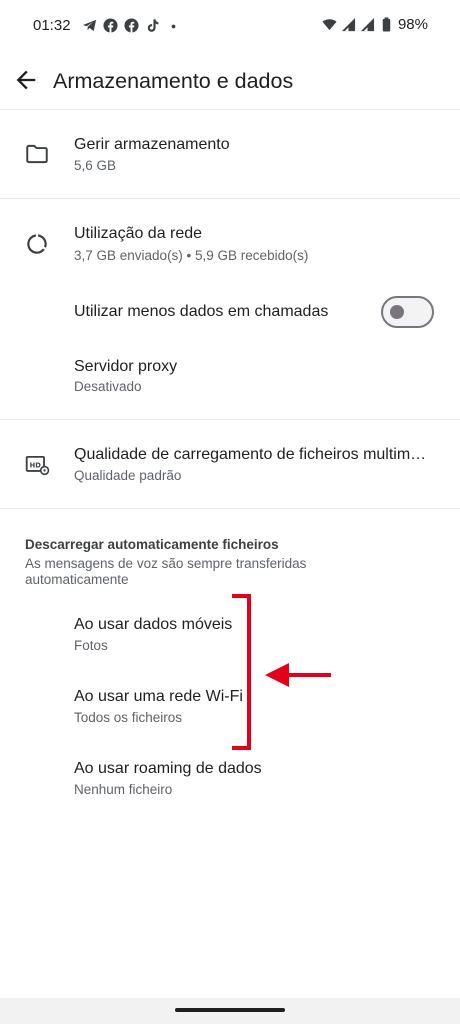 This screenshot has height=1024, width=460. I want to click on annotation-bracket, so click(241, 672).